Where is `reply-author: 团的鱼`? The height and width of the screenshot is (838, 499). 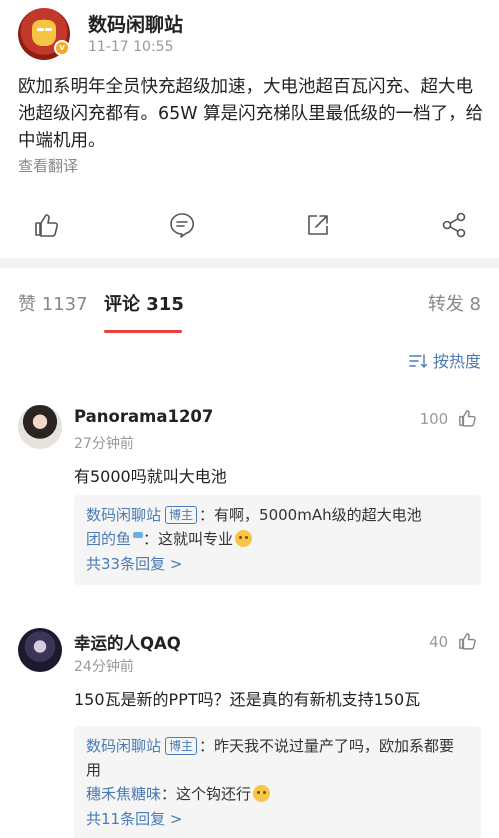
reply-author: 团的鱼 is located at coordinates (108, 539).